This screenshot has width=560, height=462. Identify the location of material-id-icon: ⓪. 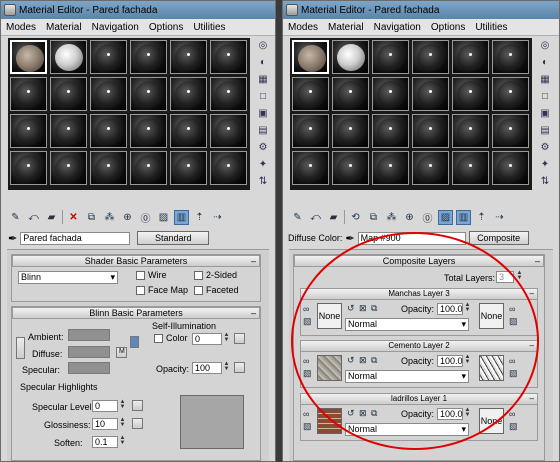
(427, 217).